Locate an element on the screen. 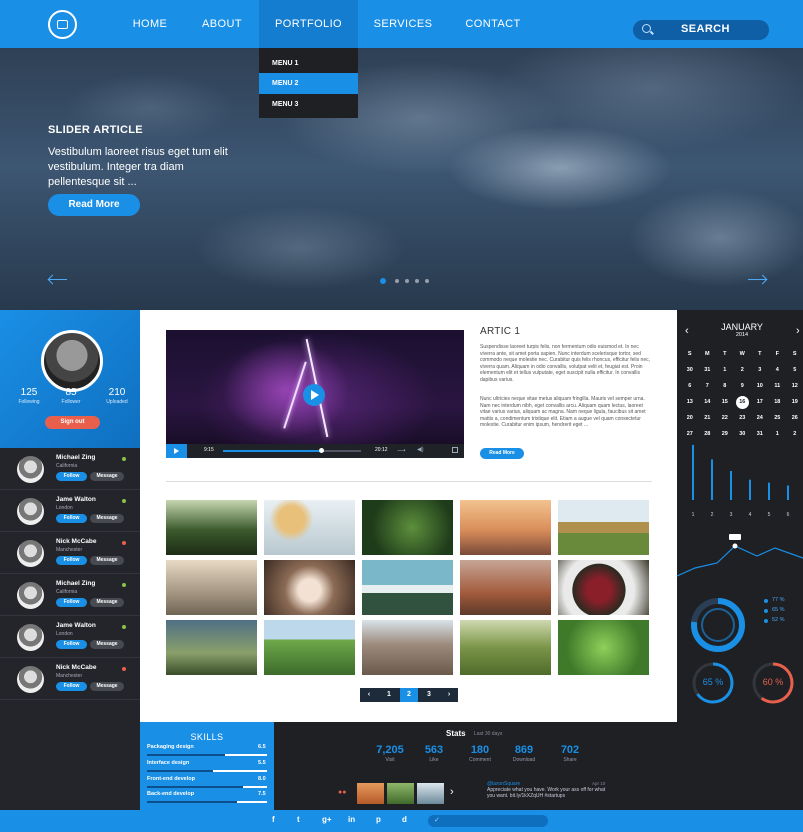 Image resolution: width=803 pixels, height=832 pixels. calendar-day: 23 is located at coordinates (743, 418).